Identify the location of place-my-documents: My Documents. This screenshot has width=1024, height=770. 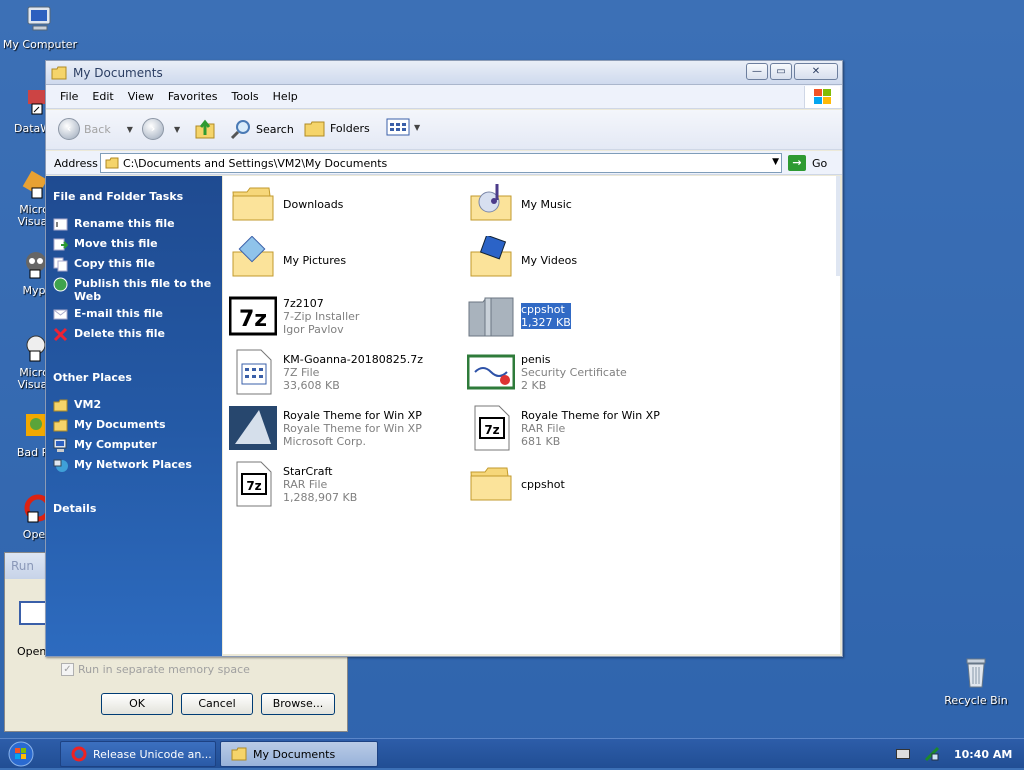
(135, 425).